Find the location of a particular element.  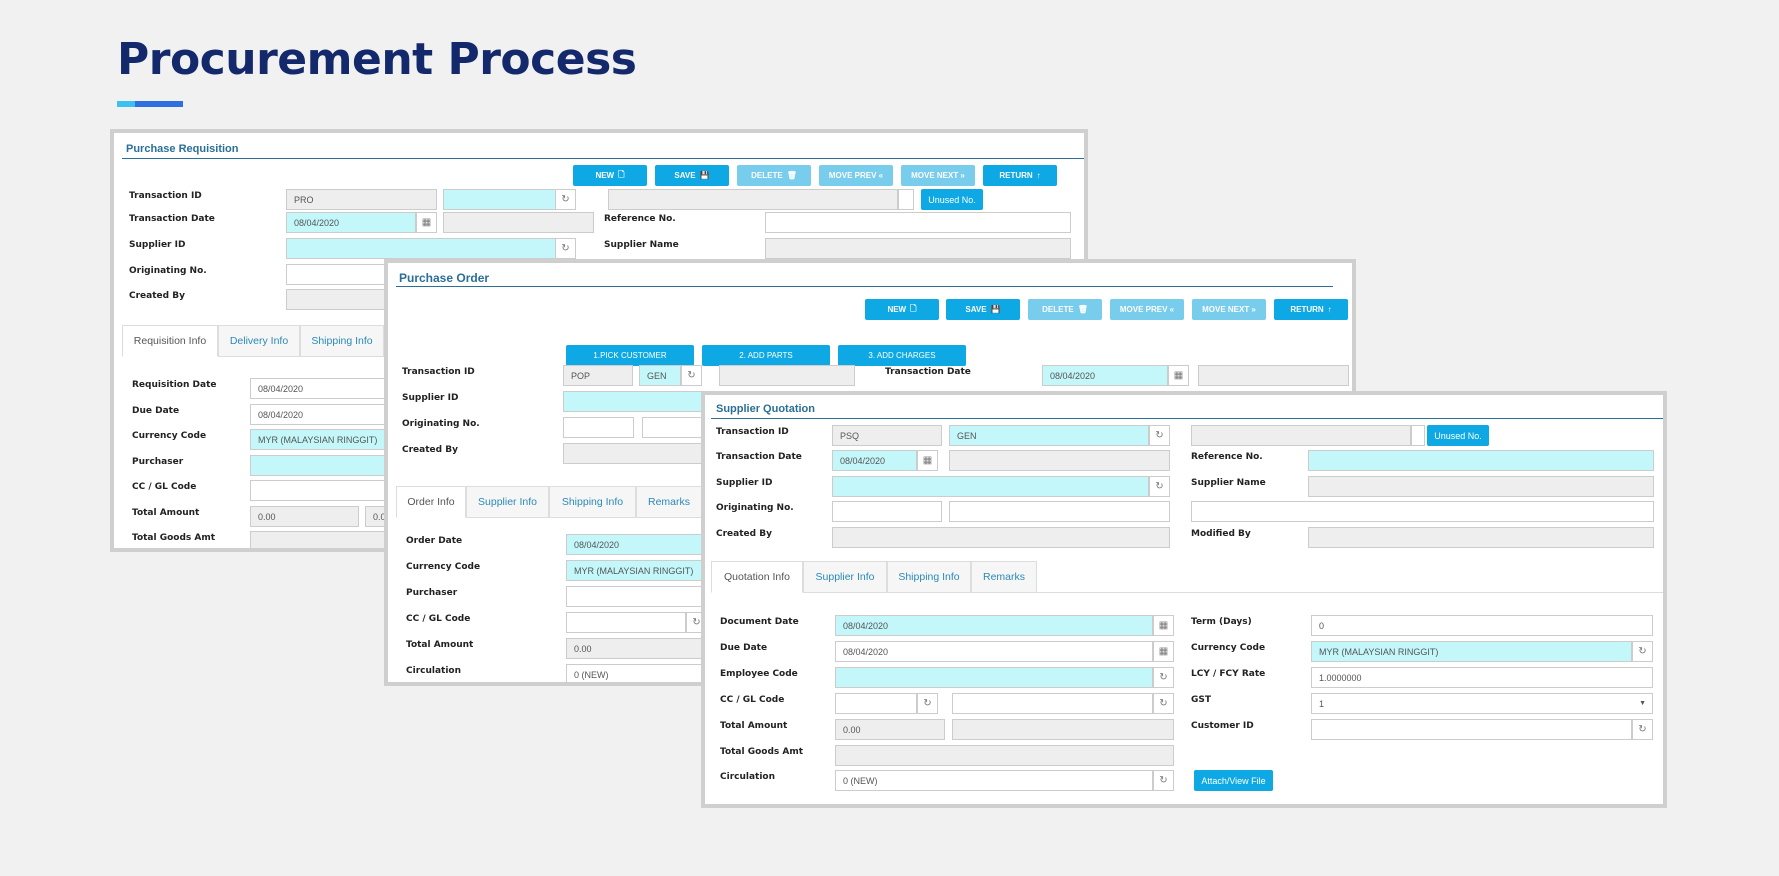

term-days-field: 0 is located at coordinates (1482, 625).